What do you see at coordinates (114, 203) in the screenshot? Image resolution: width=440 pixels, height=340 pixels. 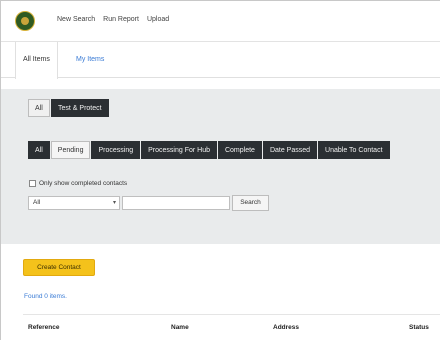 I see `chevron-down-icon: ▾` at bounding box center [114, 203].